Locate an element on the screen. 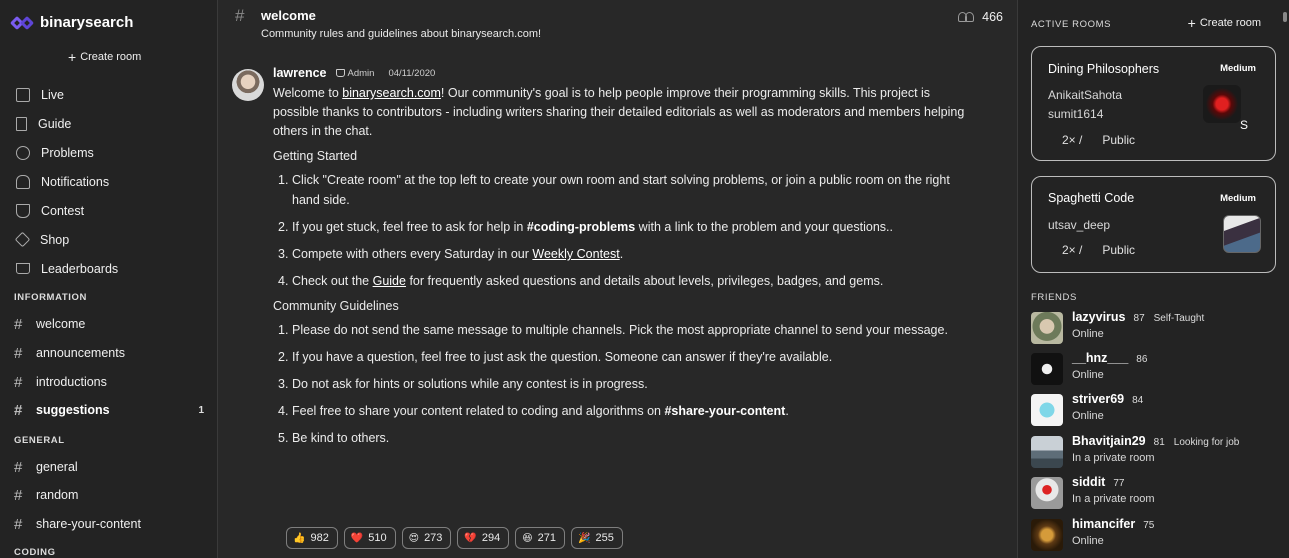 The width and height of the screenshot is (1289, 558). reaction-broken-heart: 💔 294 is located at coordinates (483, 538).